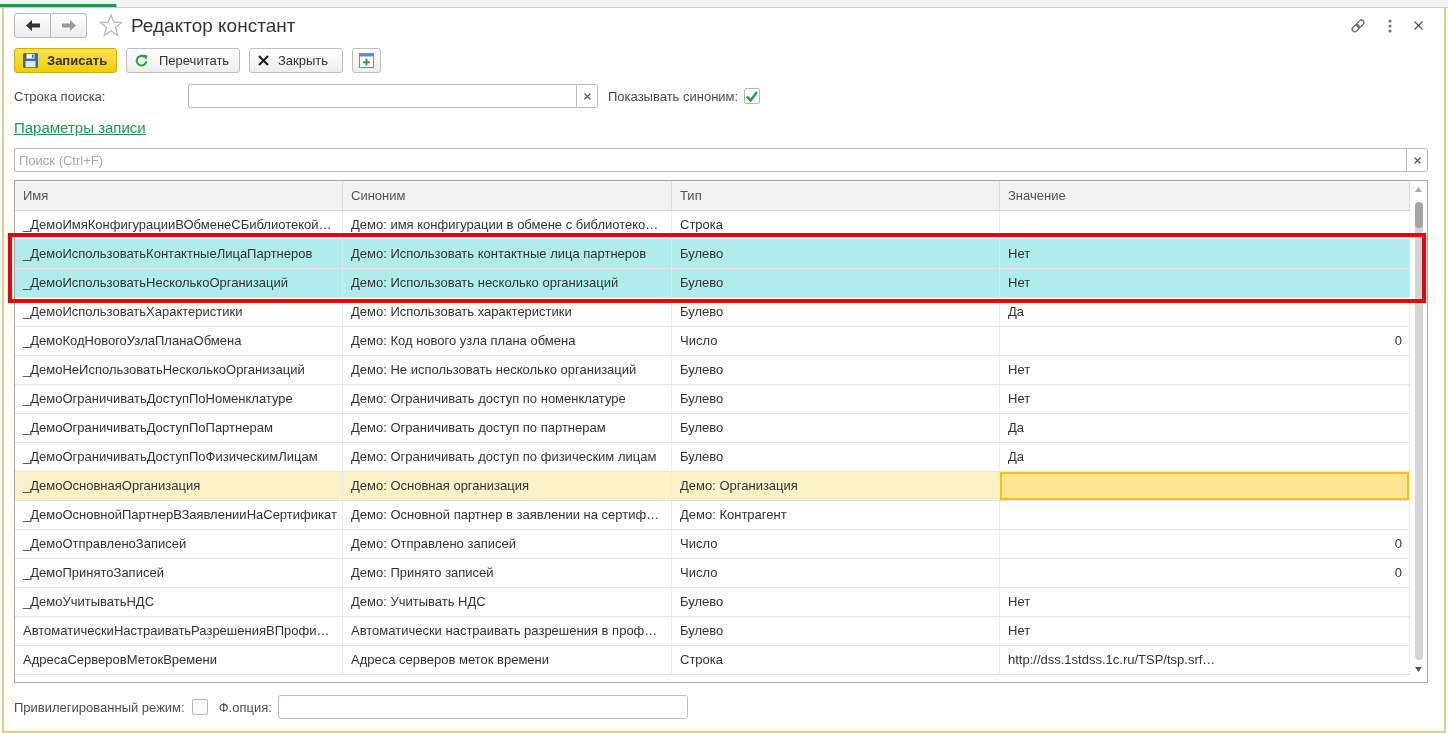 This screenshot has width=1448, height=733. I want to click on table-row: _ДемоОграничиватьДоступПоФизическимЛицам Демо: Ограничивать доступ по физическим лицам Булево Да, so click(712, 457).